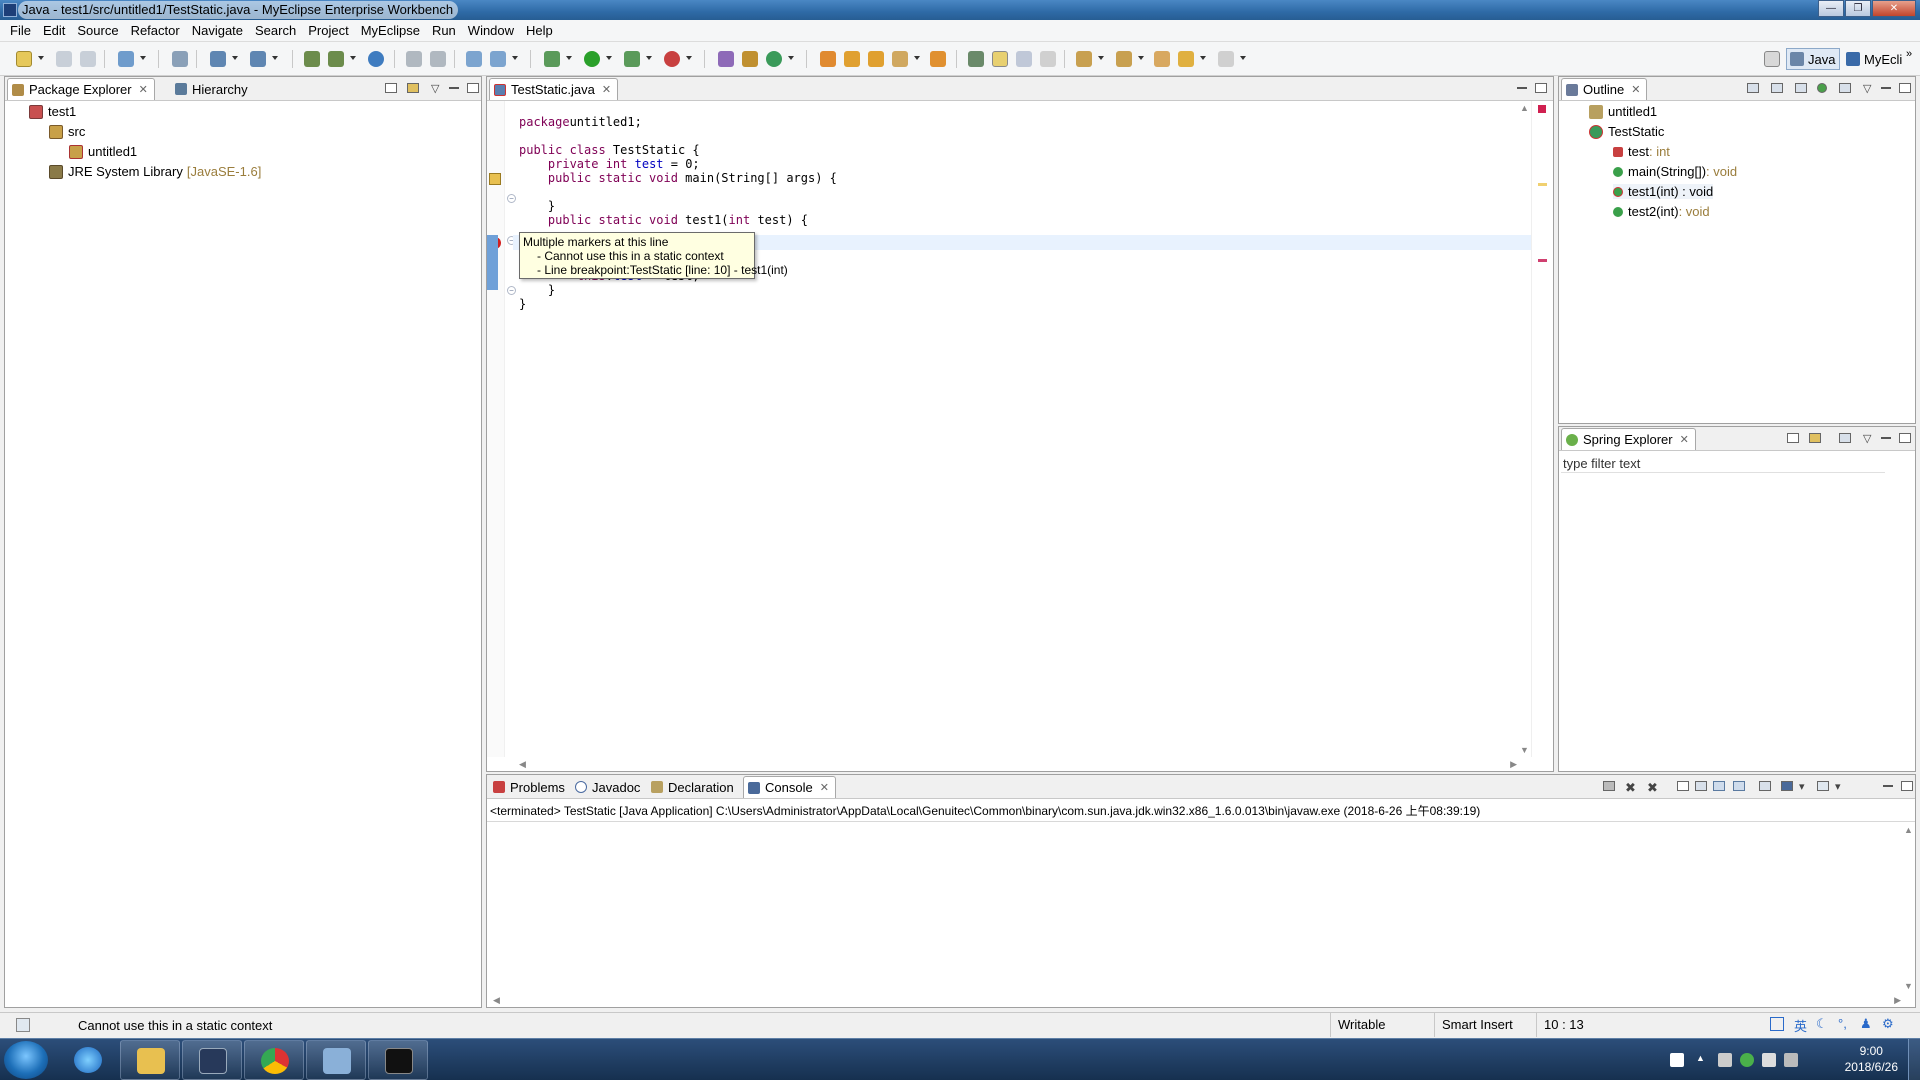 The height and width of the screenshot is (1080, 1920). I want to click on user-icon: ♟, so click(1866, 1024).